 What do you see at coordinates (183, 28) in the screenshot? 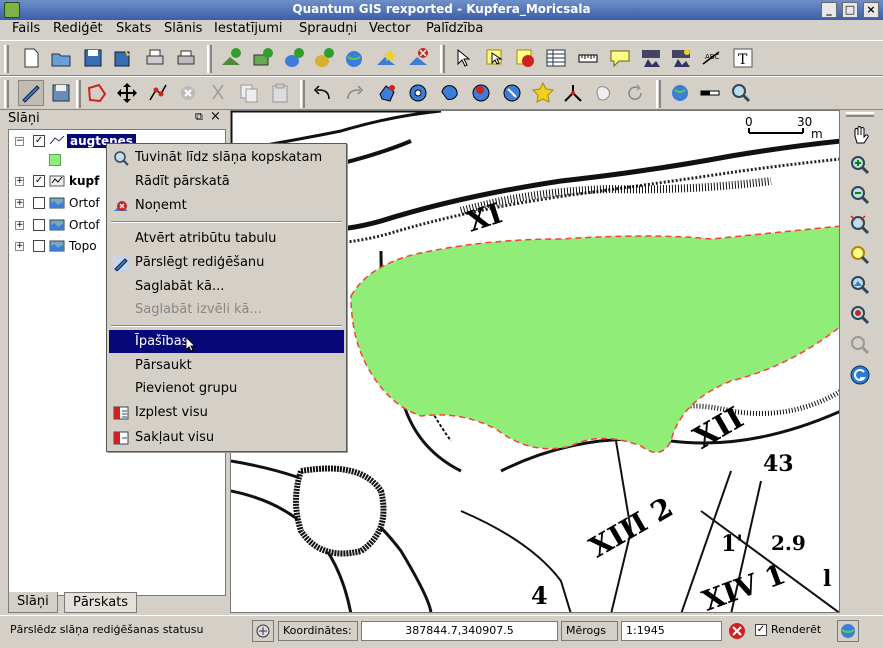
I see `menu-slanis: Slānis` at bounding box center [183, 28].